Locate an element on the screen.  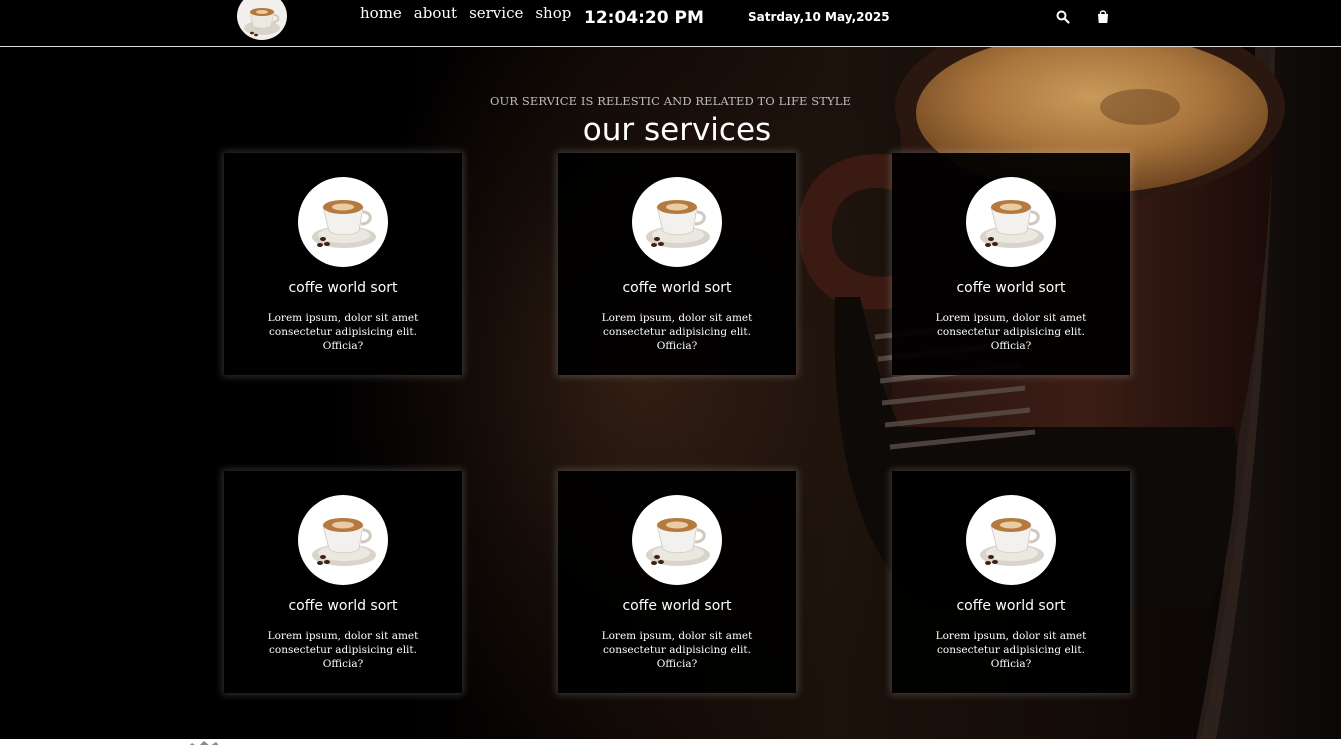
clock-display: 12:04:20 PM is located at coordinates (644, 18).